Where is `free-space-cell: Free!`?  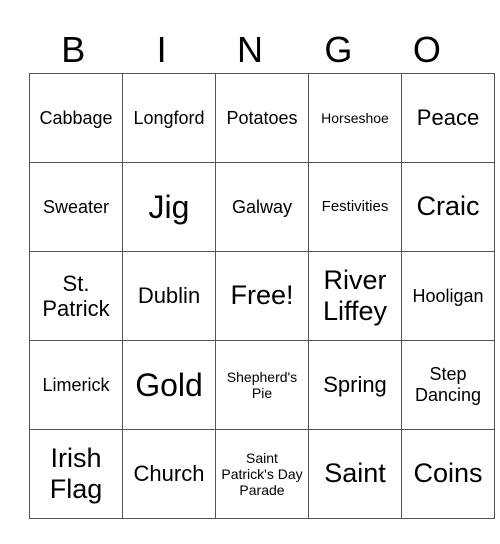
free-space-cell: Free! is located at coordinates (262, 296).